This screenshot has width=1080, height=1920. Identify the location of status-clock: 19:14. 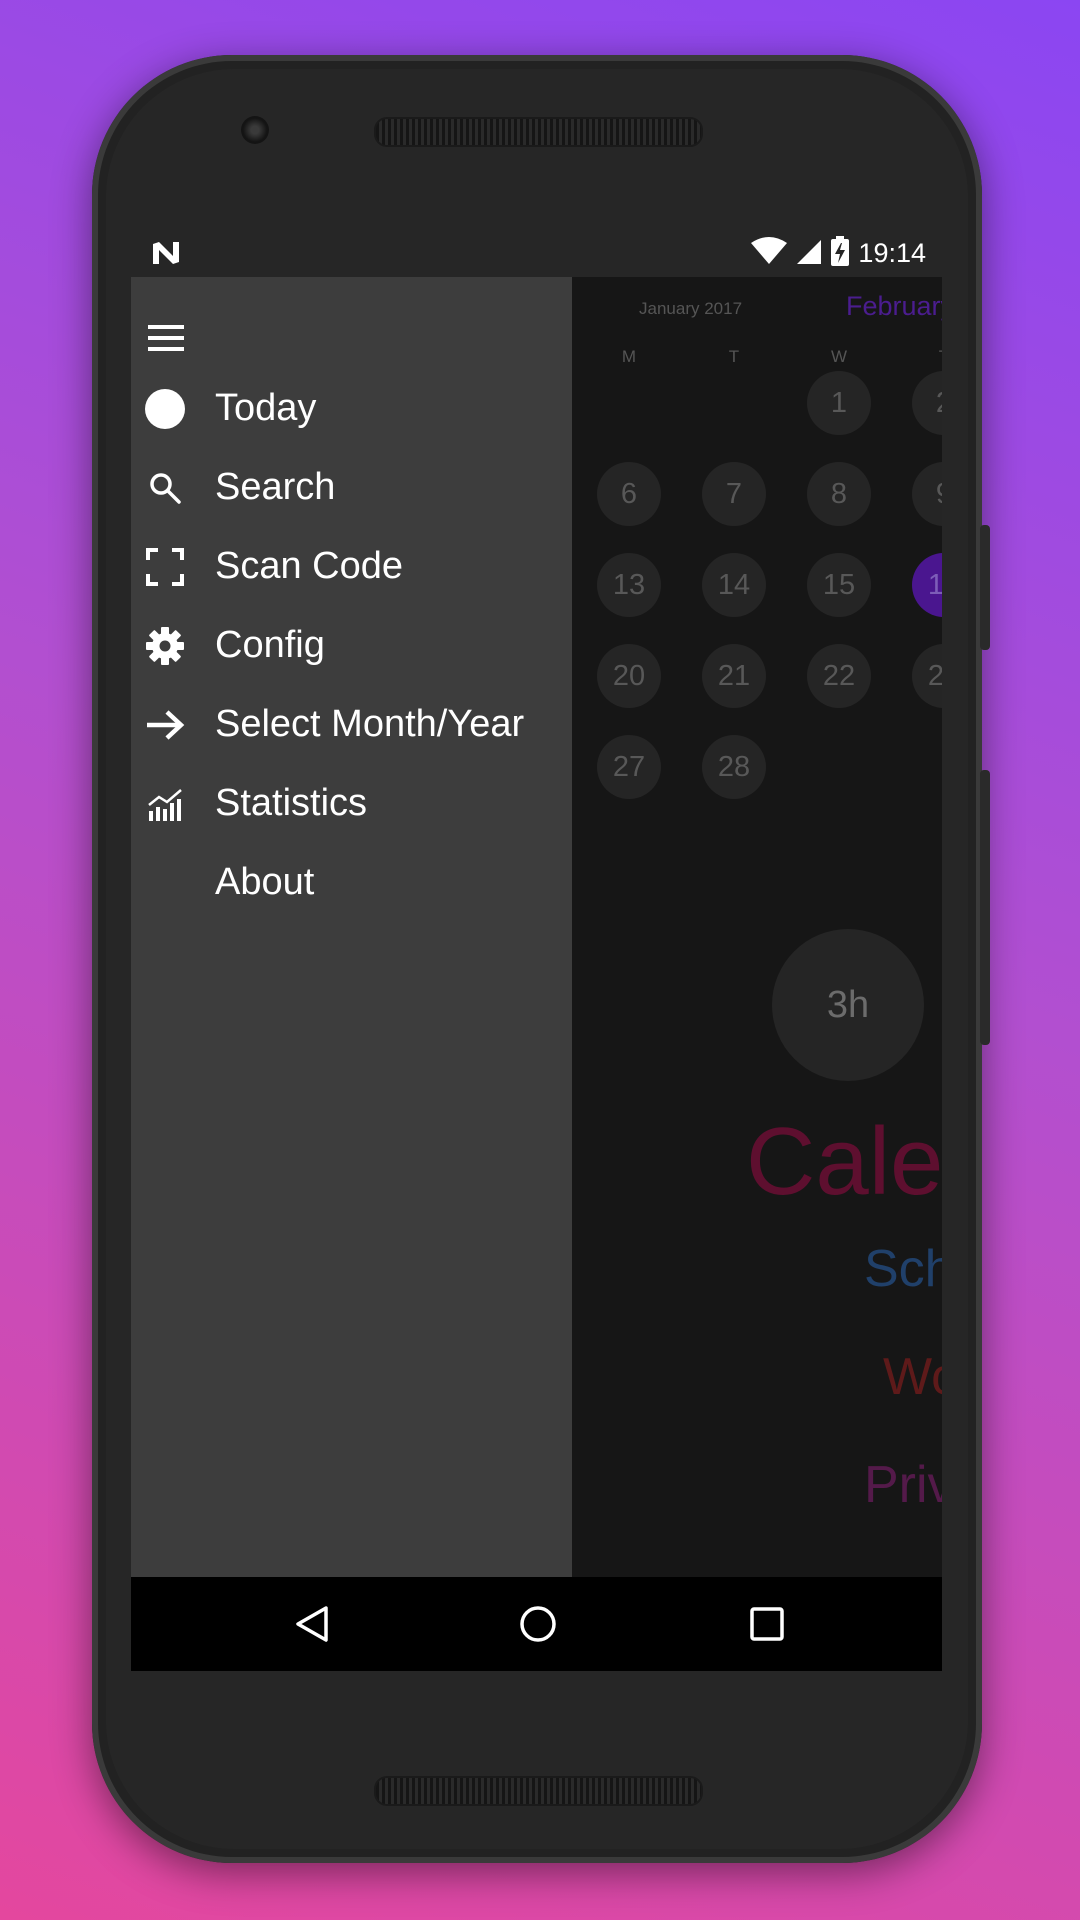
(892, 252).